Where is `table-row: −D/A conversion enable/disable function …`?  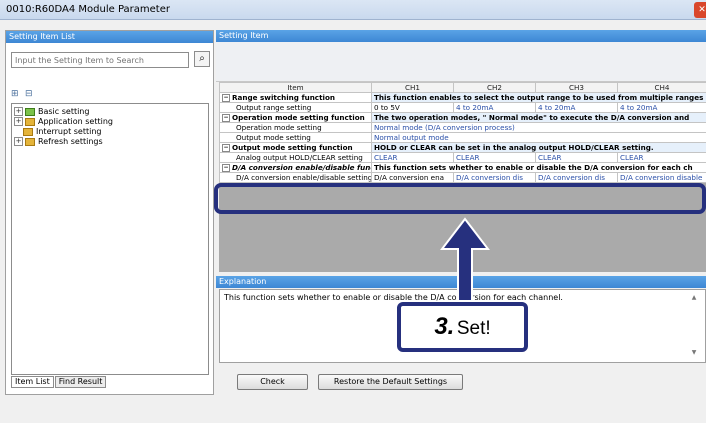
table-row: −D/A conversion enable/disable function … is located at coordinates (462, 167).